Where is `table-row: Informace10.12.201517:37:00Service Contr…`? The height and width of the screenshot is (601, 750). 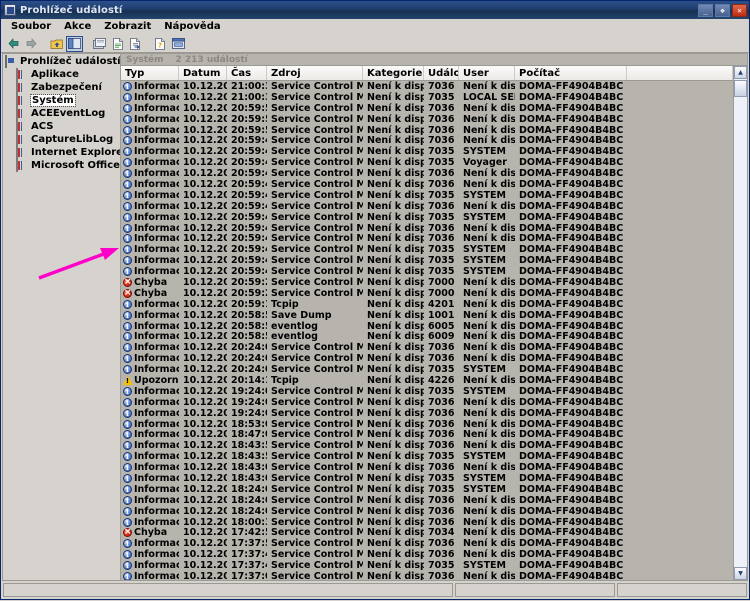 table-row: Informace10.12.201517:37:00Service Contr… is located at coordinates (427, 575).